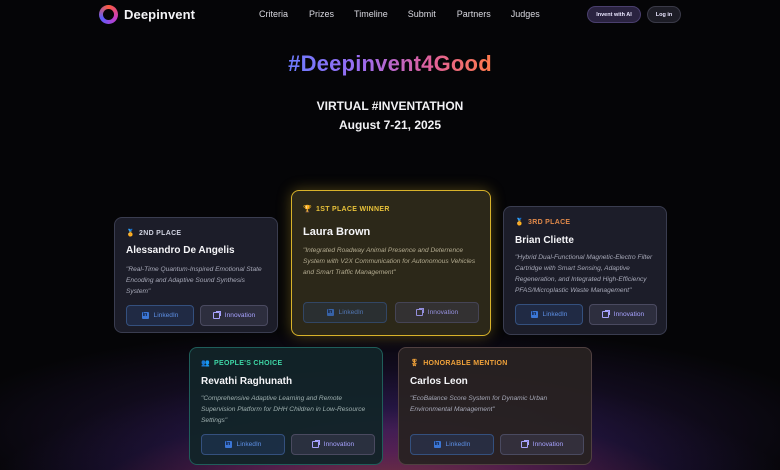  What do you see at coordinates (308, 209) in the screenshot?
I see `trophy-icon: 🏆` at bounding box center [308, 209].